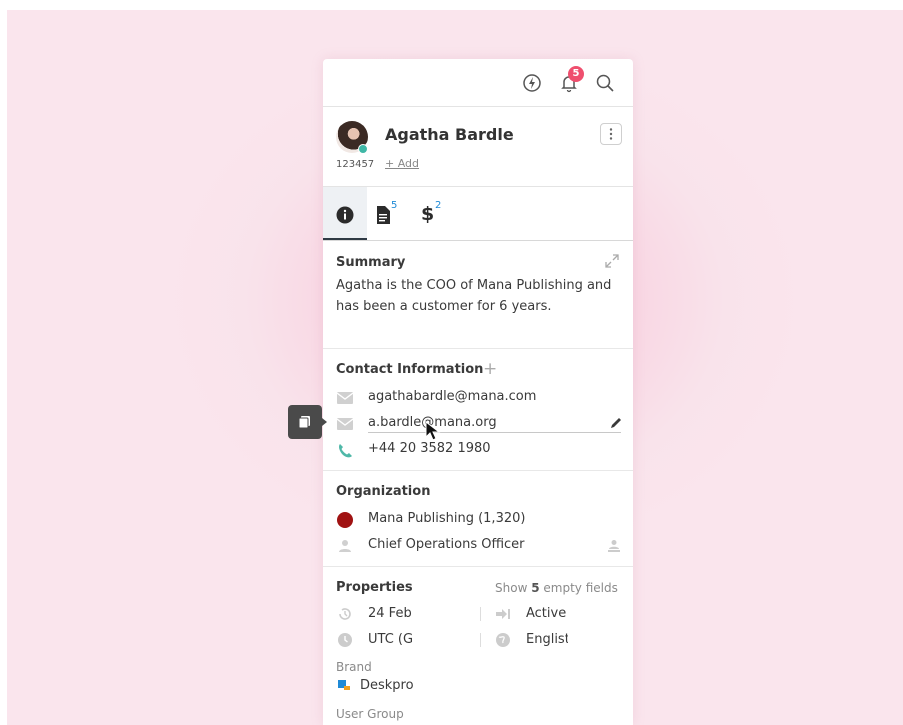 The image size is (903, 725). What do you see at coordinates (354, 667) in the screenshot?
I see `brand-label: Brand` at bounding box center [354, 667].